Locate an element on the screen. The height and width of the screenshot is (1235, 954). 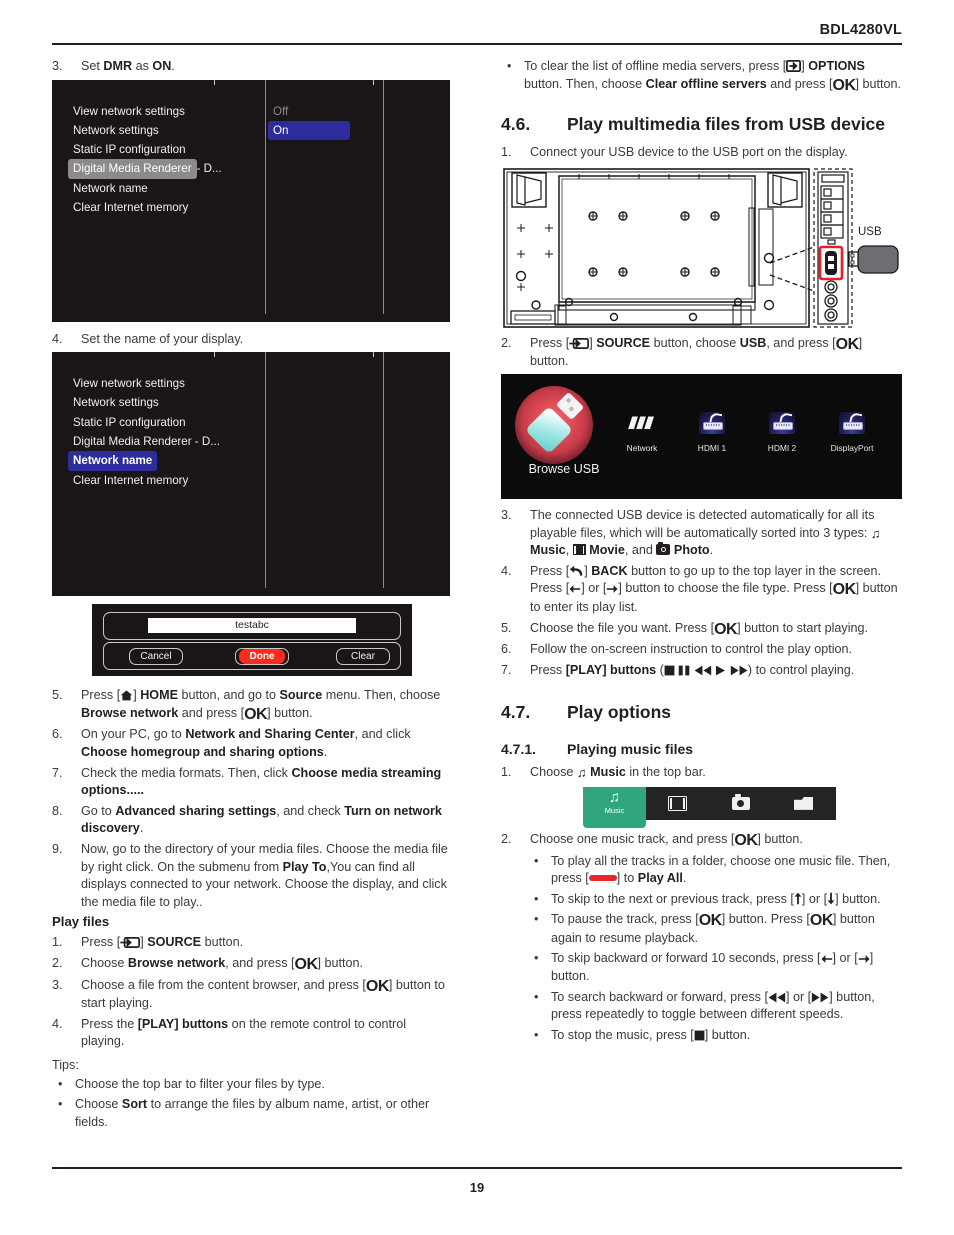
tab-movie is located at coordinates (677, 803).